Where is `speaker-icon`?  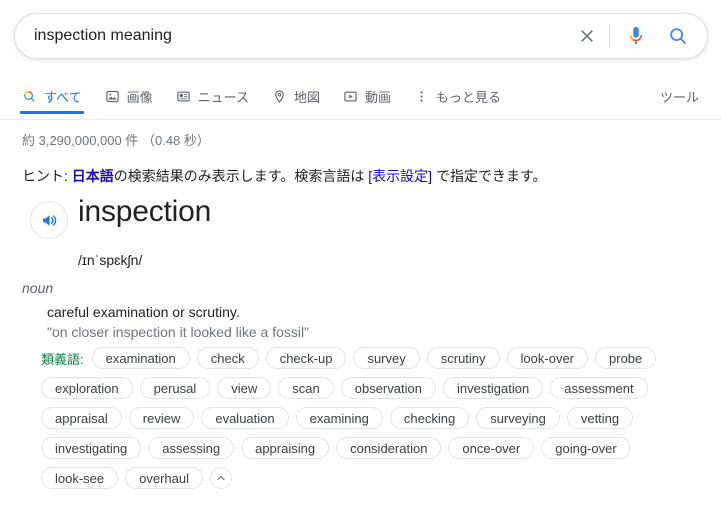
speaker-icon is located at coordinates (49, 220).